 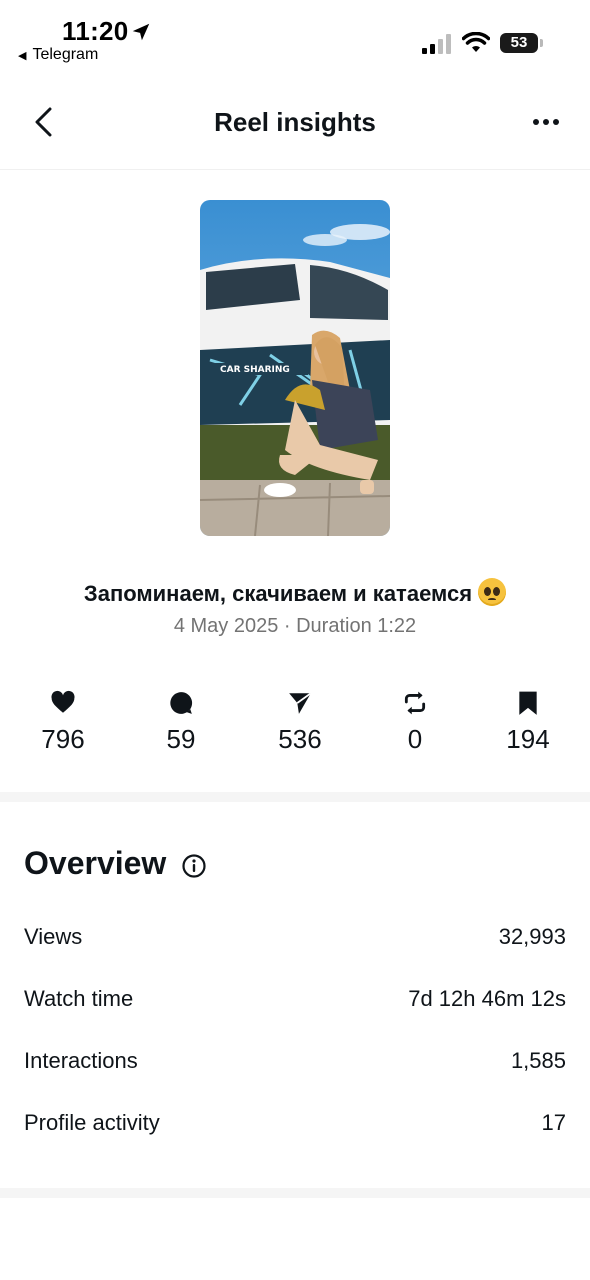 What do you see at coordinates (141, 32) in the screenshot?
I see `location-arrow-icon` at bounding box center [141, 32].